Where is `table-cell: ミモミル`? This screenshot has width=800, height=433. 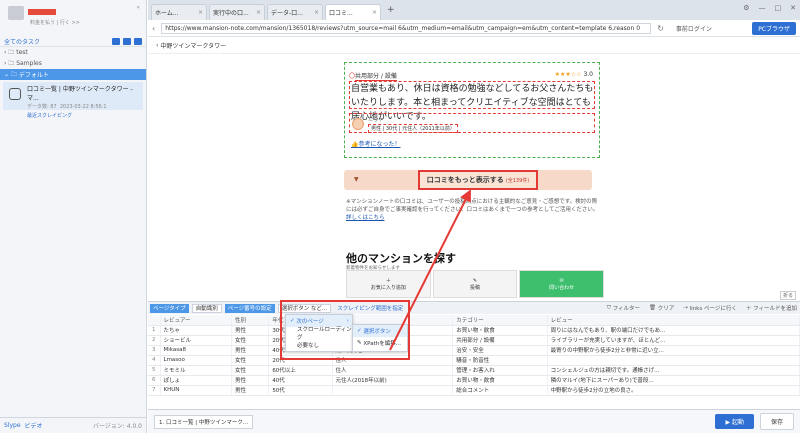
table-cell: ミモミル is located at coordinates (196, 370).